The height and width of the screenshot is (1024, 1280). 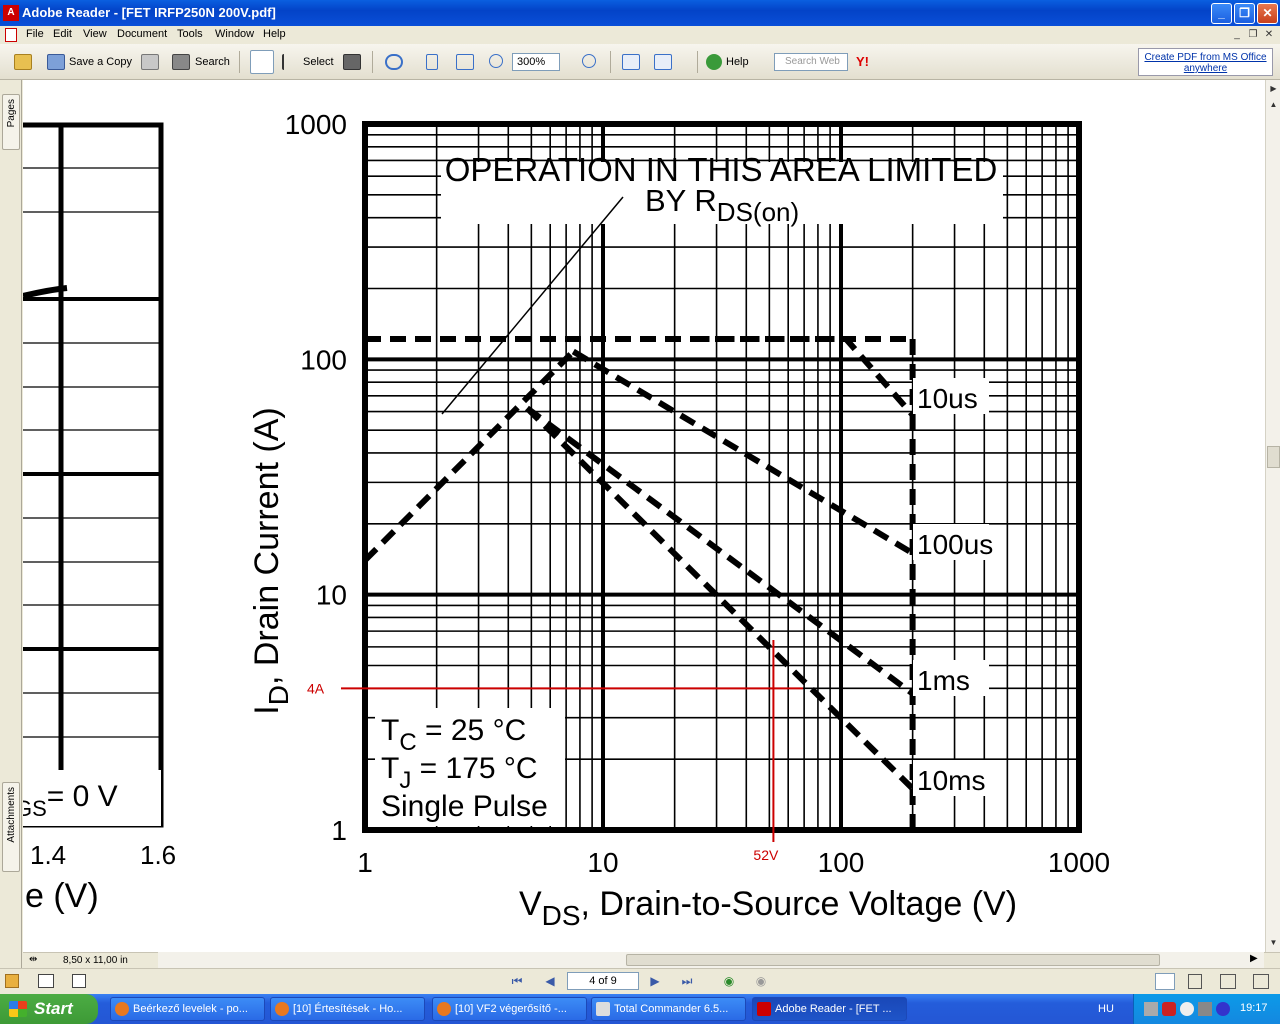 What do you see at coordinates (1221, 13) in the screenshot?
I see `minimize-button: _` at bounding box center [1221, 13].